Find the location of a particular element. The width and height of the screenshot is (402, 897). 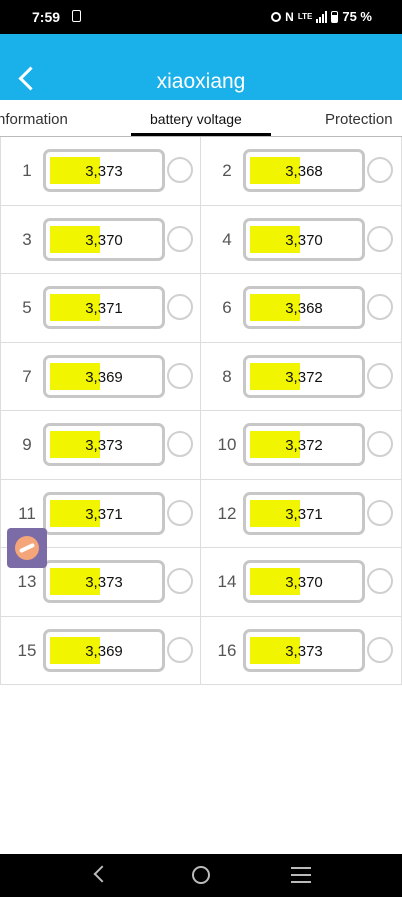

cell-item: 14 3,370 is located at coordinates (301, 582).